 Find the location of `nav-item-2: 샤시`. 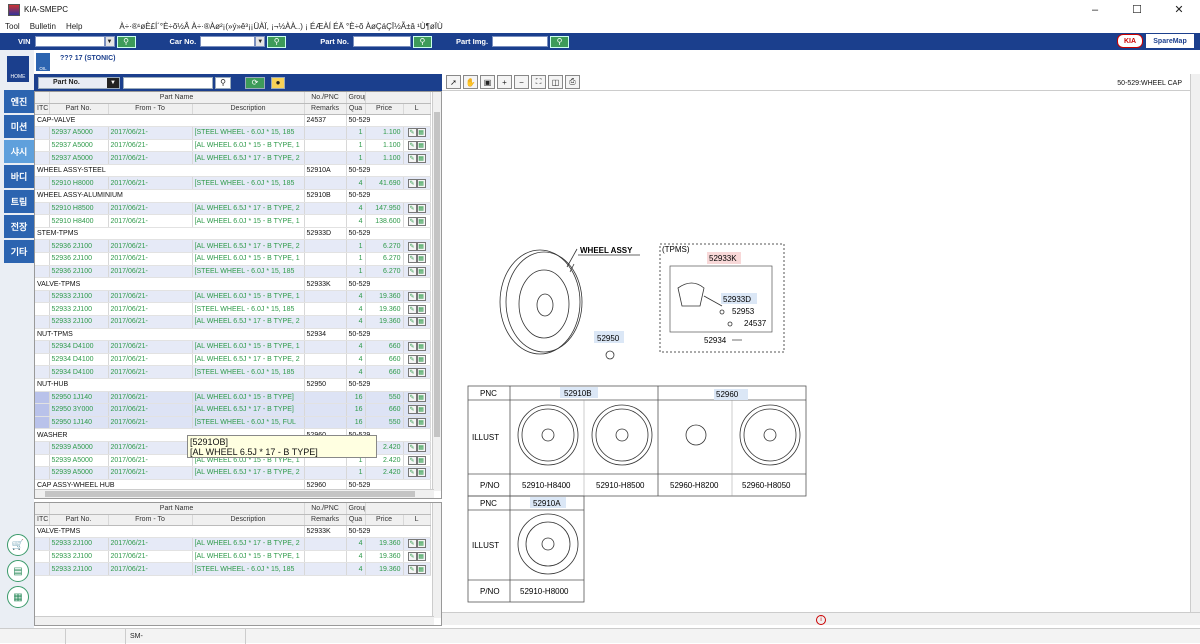

nav-item-2: 샤시 is located at coordinates (19, 151).